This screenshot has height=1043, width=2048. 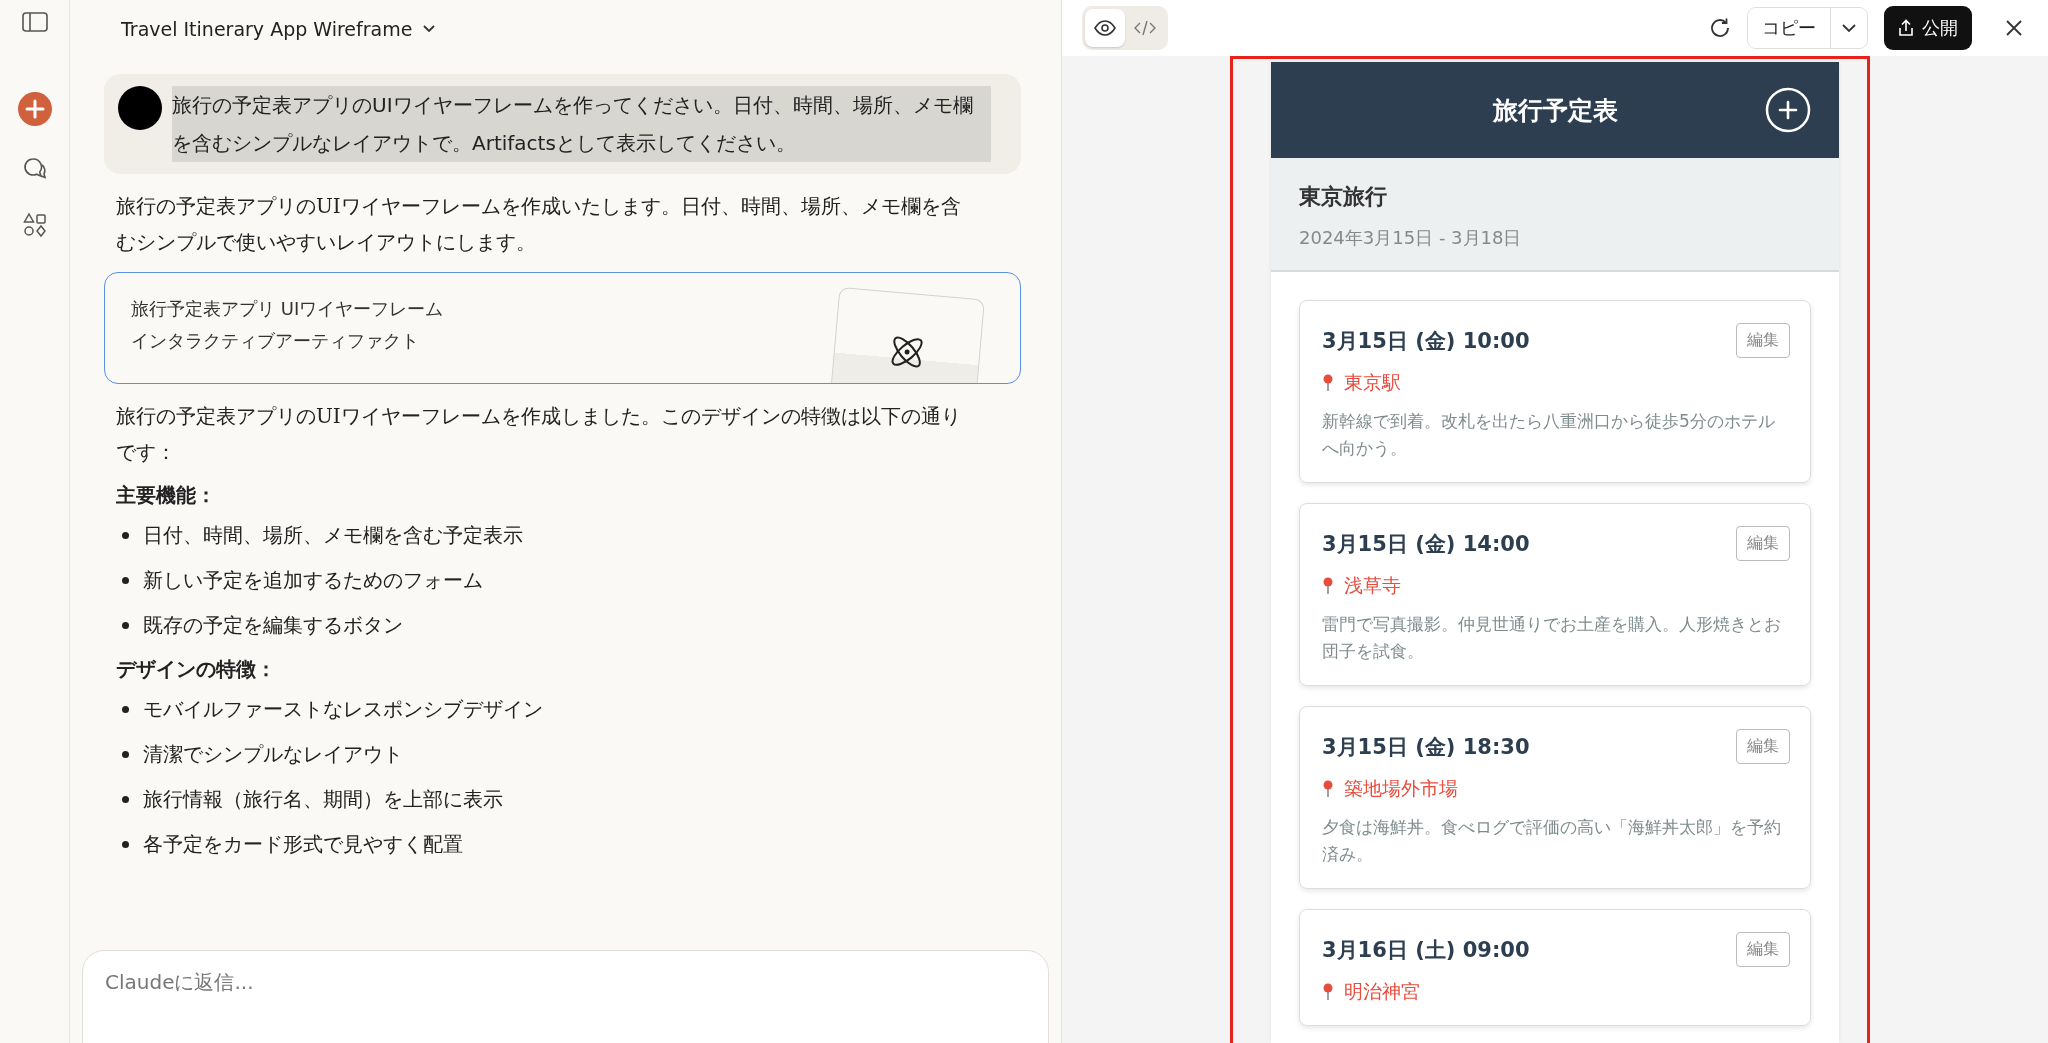 I want to click on copy-button: コピー, so click(x=1789, y=28).